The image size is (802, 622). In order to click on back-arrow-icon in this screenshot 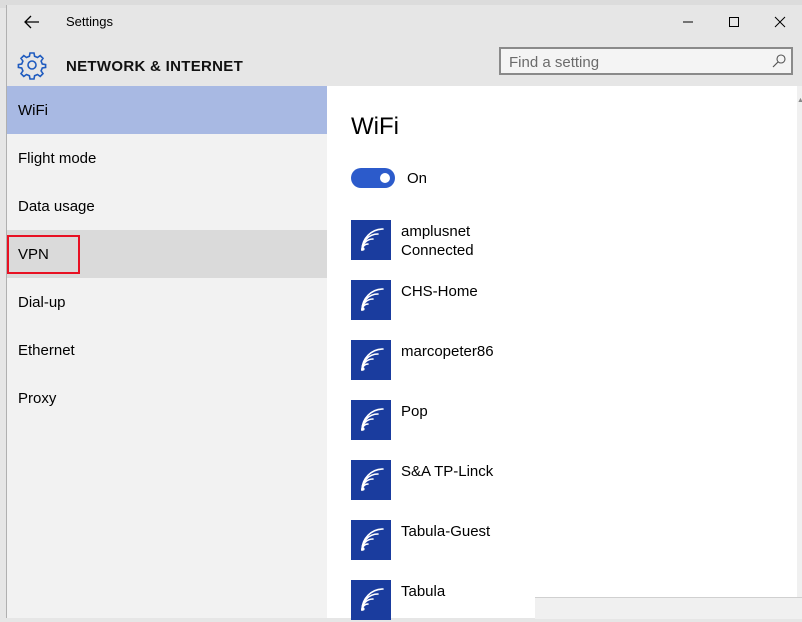, I will do `click(31, 22)`.